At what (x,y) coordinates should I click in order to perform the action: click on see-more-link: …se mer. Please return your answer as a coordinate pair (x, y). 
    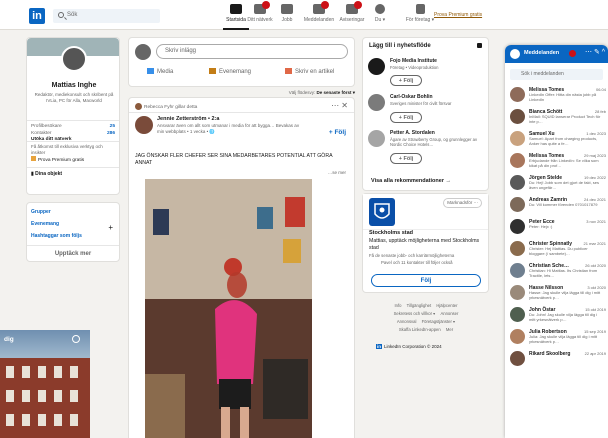
    Looking at the image, I should click on (337, 172).